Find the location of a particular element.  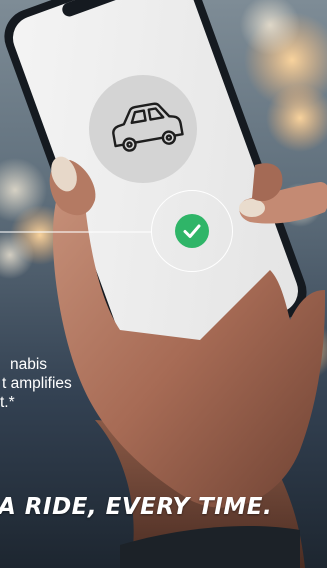

car-image-circle is located at coordinates (143, 129).